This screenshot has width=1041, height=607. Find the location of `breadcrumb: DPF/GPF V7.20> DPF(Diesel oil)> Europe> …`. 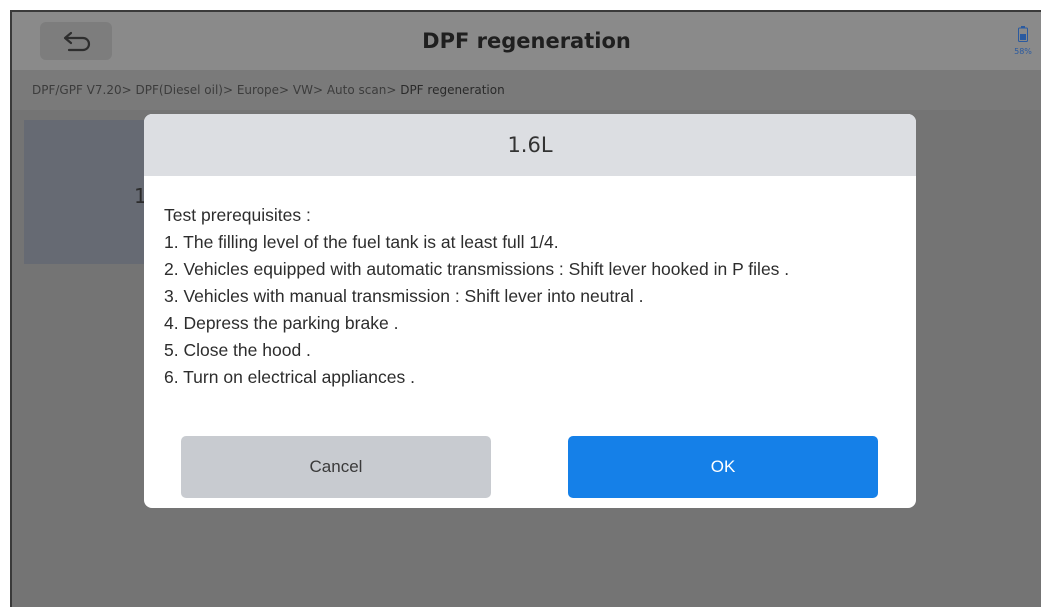

breadcrumb: DPF/GPF V7.20> DPF(Diesel oil)> Europe> … is located at coordinates (526, 90).